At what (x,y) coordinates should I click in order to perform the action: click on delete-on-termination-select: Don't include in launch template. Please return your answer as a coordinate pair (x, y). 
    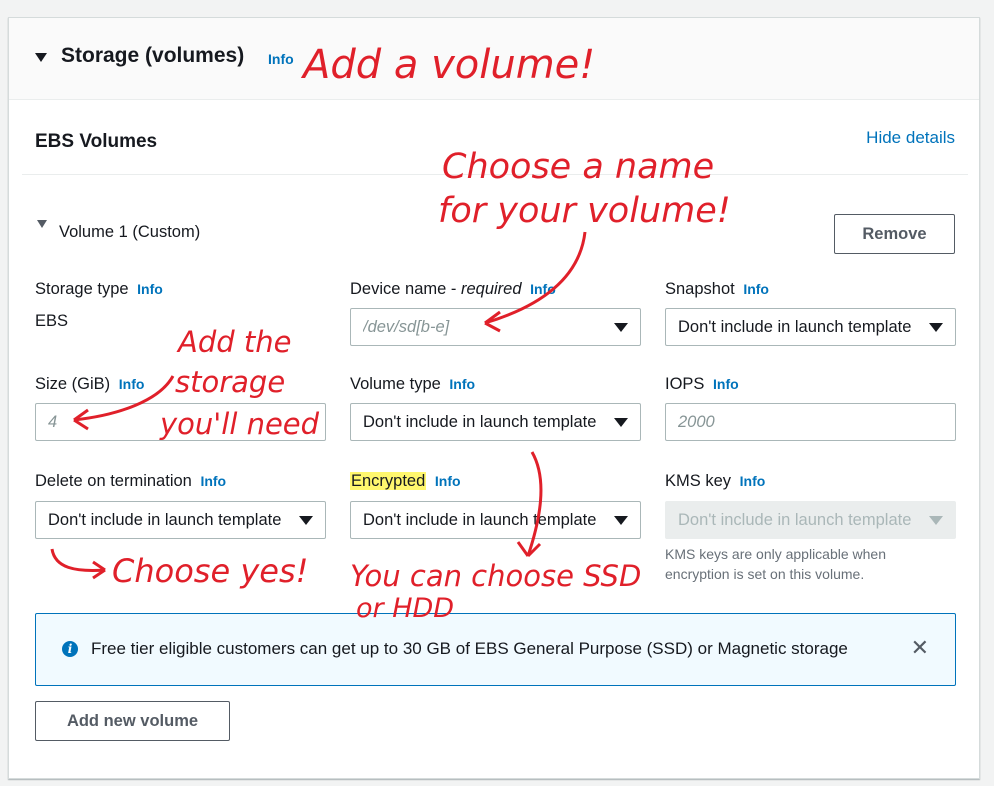
    Looking at the image, I should click on (180, 520).